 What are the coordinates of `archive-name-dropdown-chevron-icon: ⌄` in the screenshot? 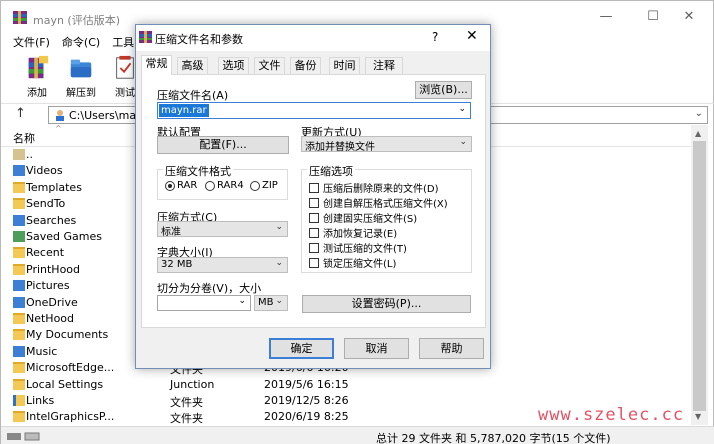 It's located at (462, 109).